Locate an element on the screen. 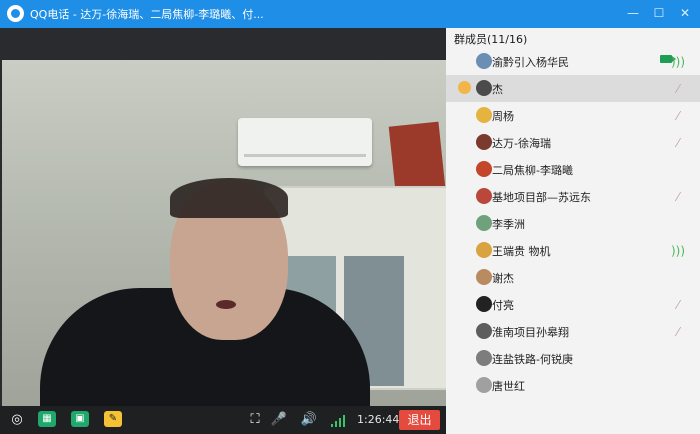 The width and height of the screenshot is (700, 434). member-item: 付亮 ⁄ is located at coordinates (573, 304).